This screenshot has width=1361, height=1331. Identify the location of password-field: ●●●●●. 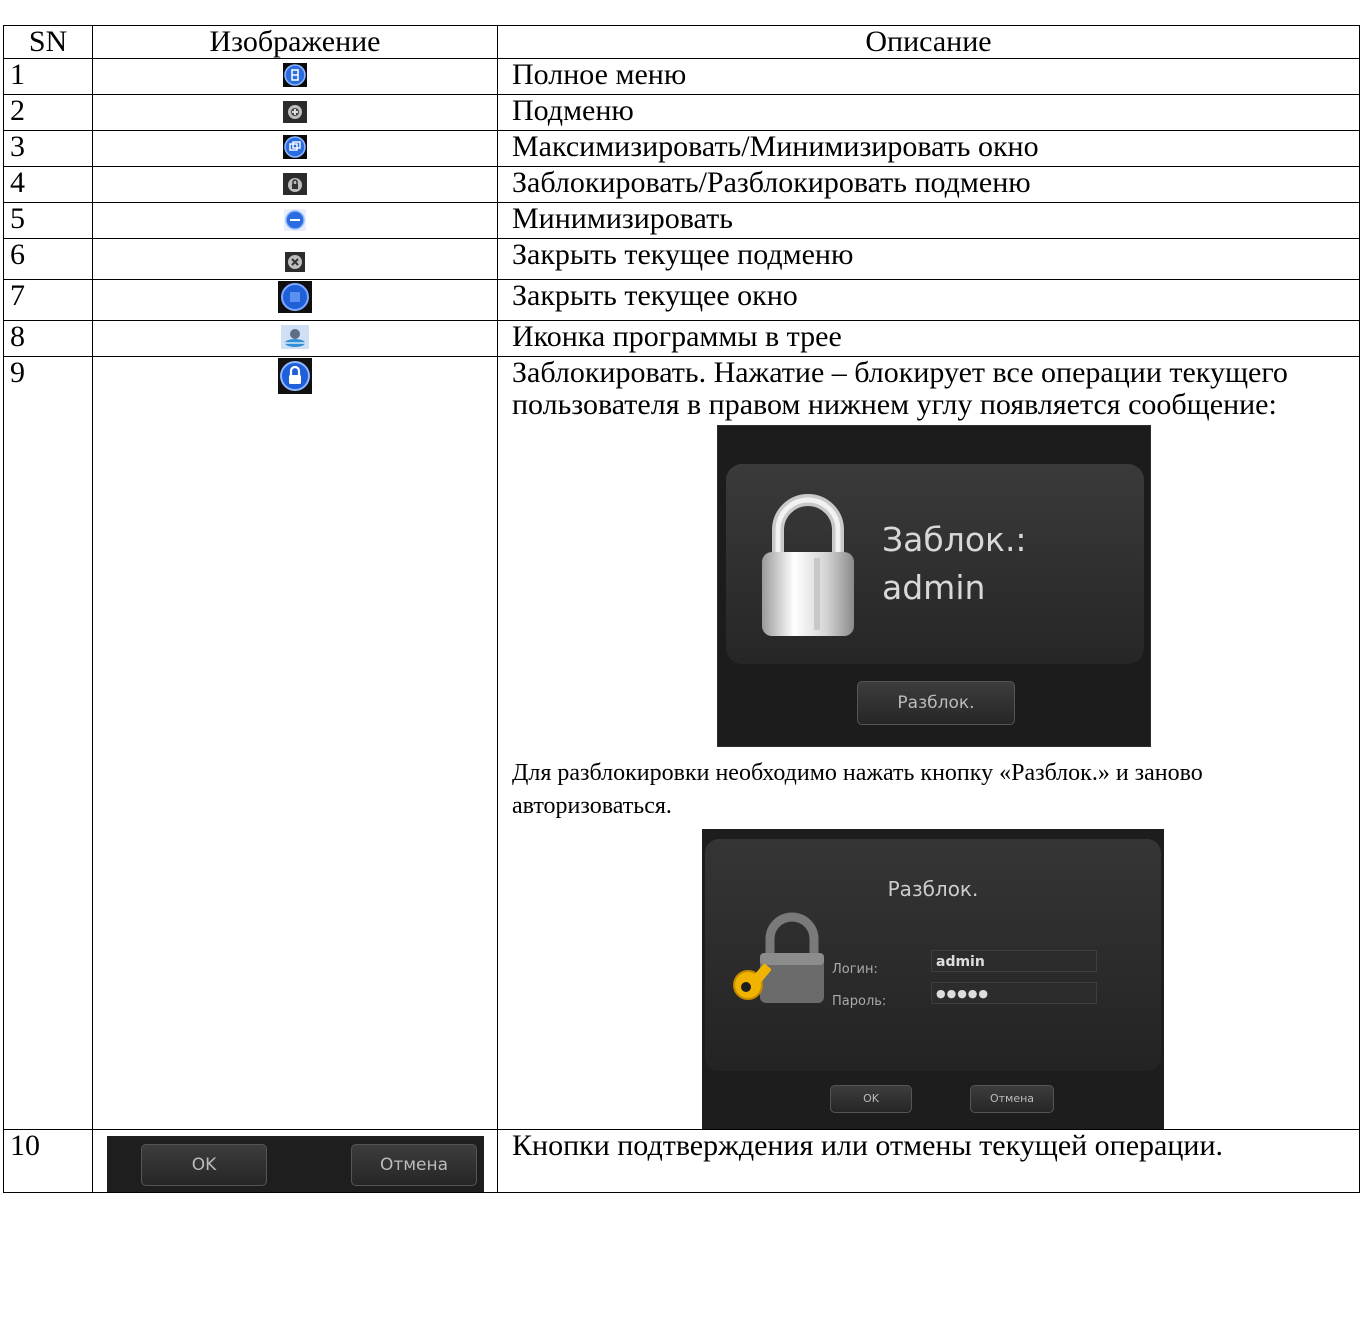
(1014, 993).